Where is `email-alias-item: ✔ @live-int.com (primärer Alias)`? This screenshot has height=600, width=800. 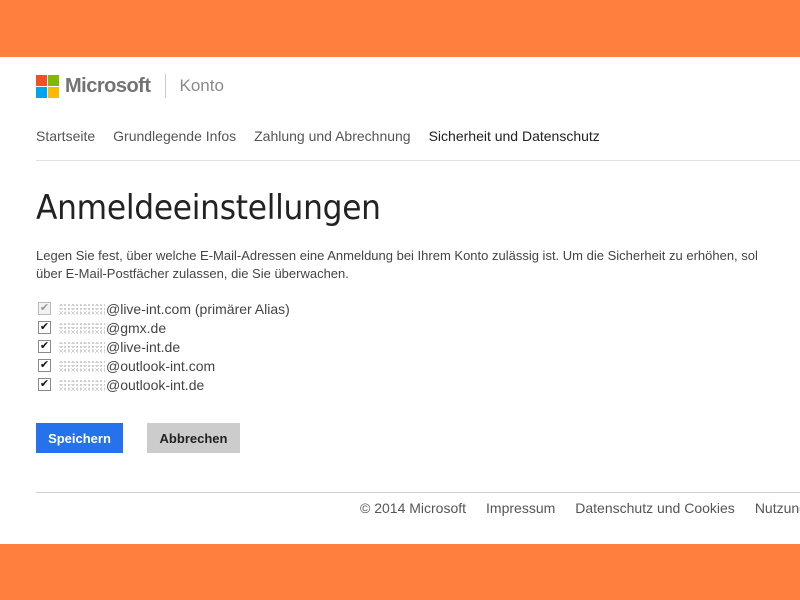
email-alias-item: ✔ @live-int.com (primärer Alias) is located at coordinates (164, 308).